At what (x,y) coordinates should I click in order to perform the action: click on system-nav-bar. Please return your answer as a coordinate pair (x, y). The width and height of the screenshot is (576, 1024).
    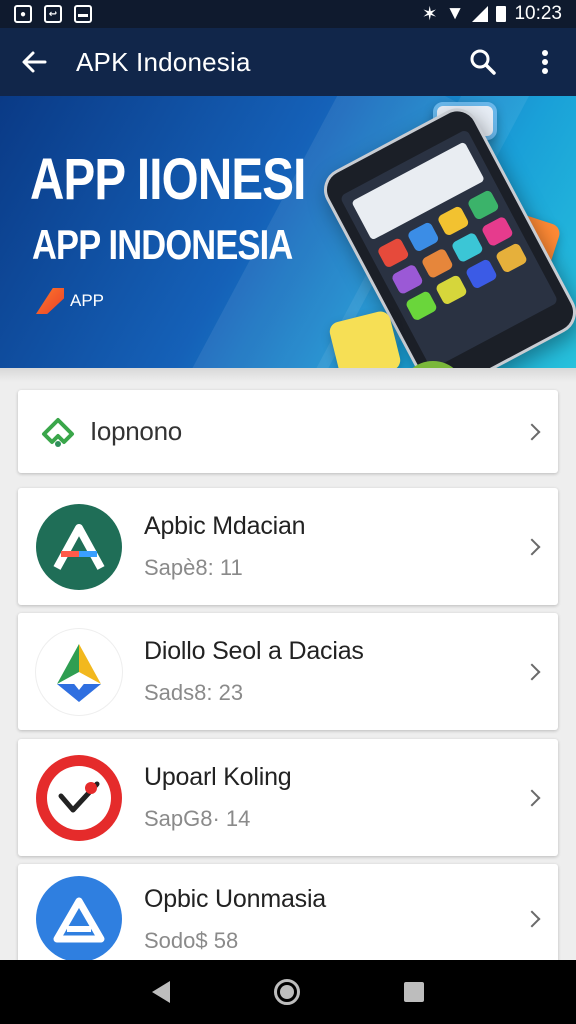
    Looking at the image, I should click on (288, 992).